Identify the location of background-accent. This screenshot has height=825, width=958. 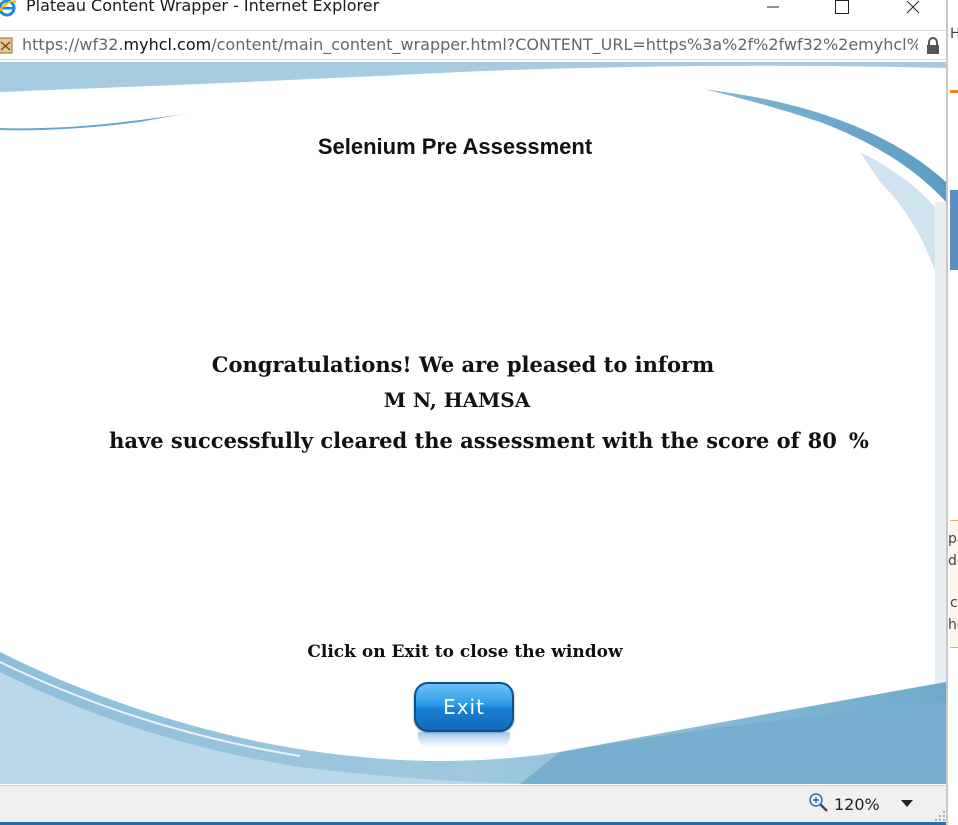
(954, 91).